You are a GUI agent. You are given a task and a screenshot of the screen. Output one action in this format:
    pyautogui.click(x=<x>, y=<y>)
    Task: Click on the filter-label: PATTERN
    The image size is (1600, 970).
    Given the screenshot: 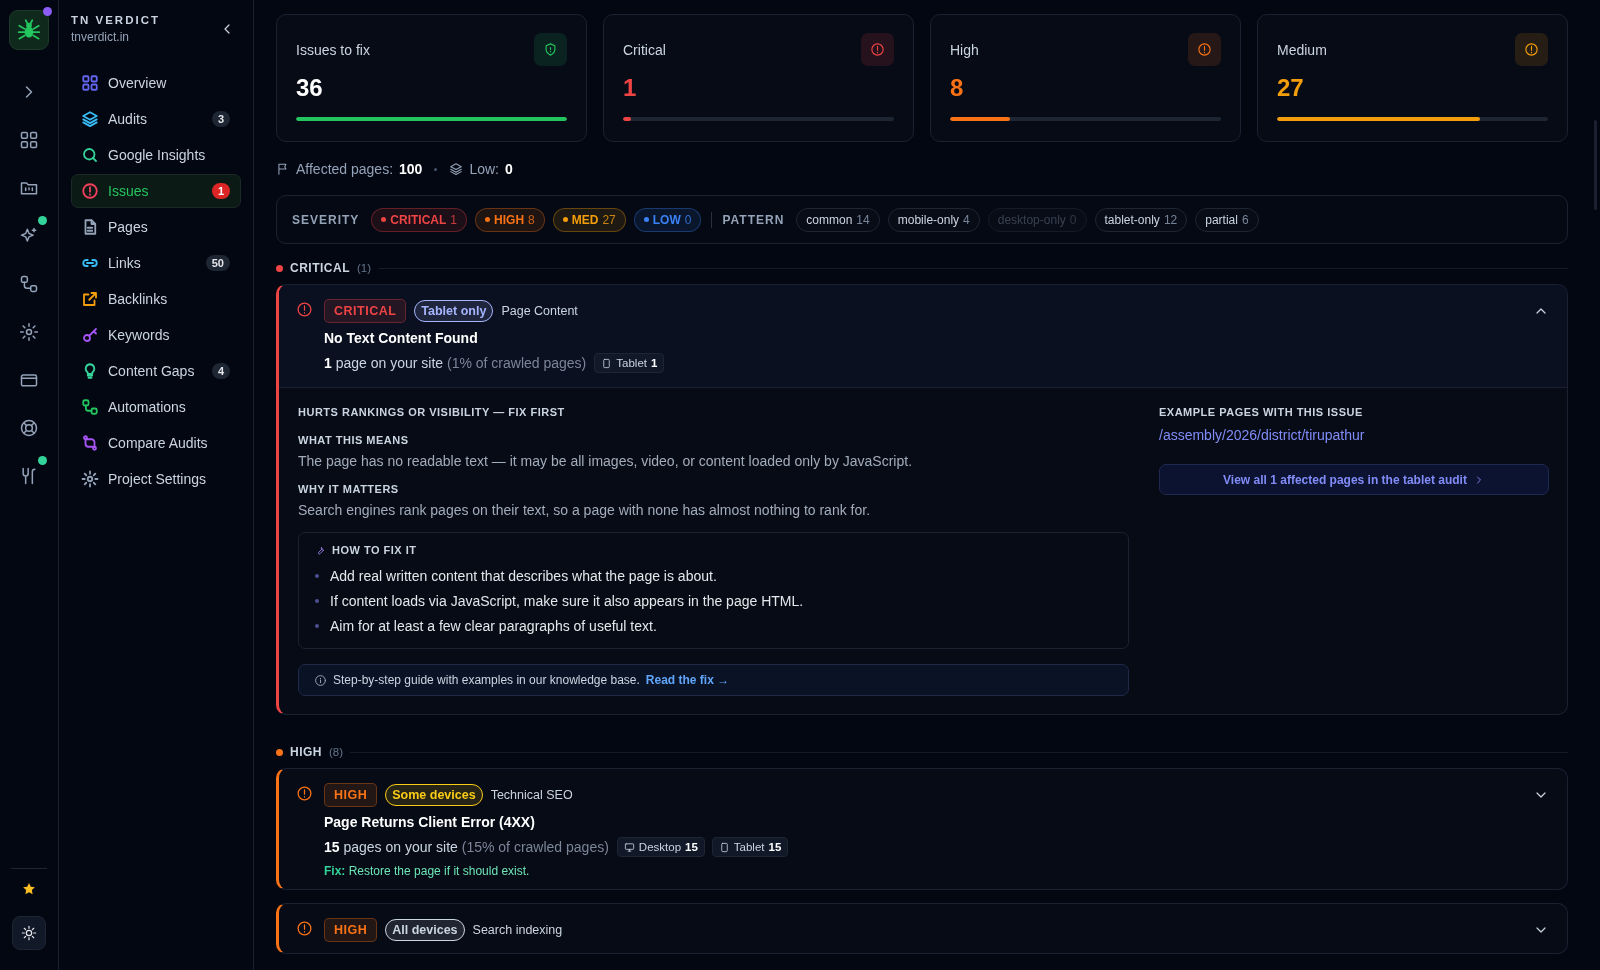 What is the action you would take?
    pyautogui.click(x=753, y=219)
    